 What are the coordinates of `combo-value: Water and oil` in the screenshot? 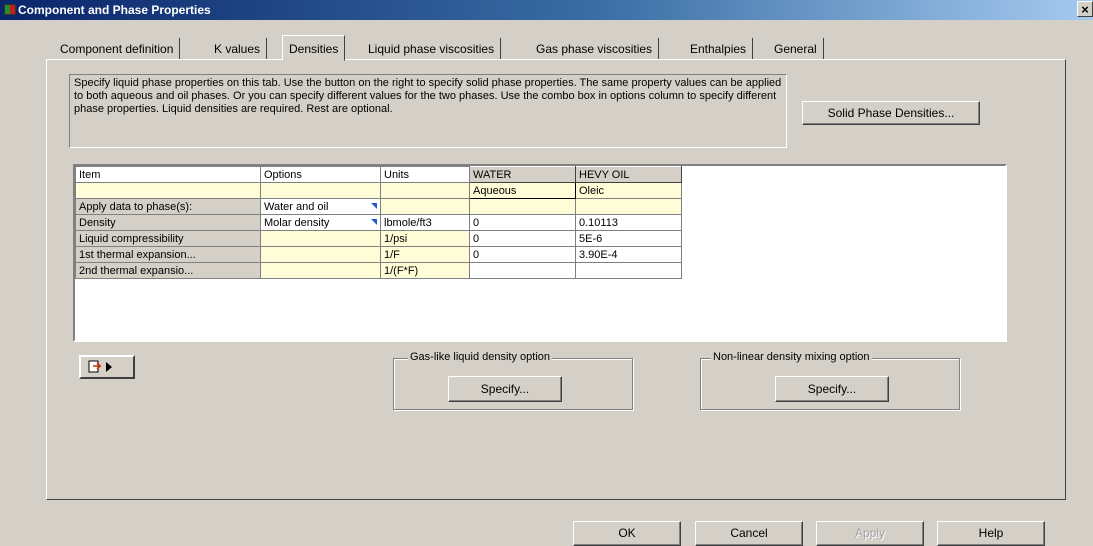 It's located at (296, 206).